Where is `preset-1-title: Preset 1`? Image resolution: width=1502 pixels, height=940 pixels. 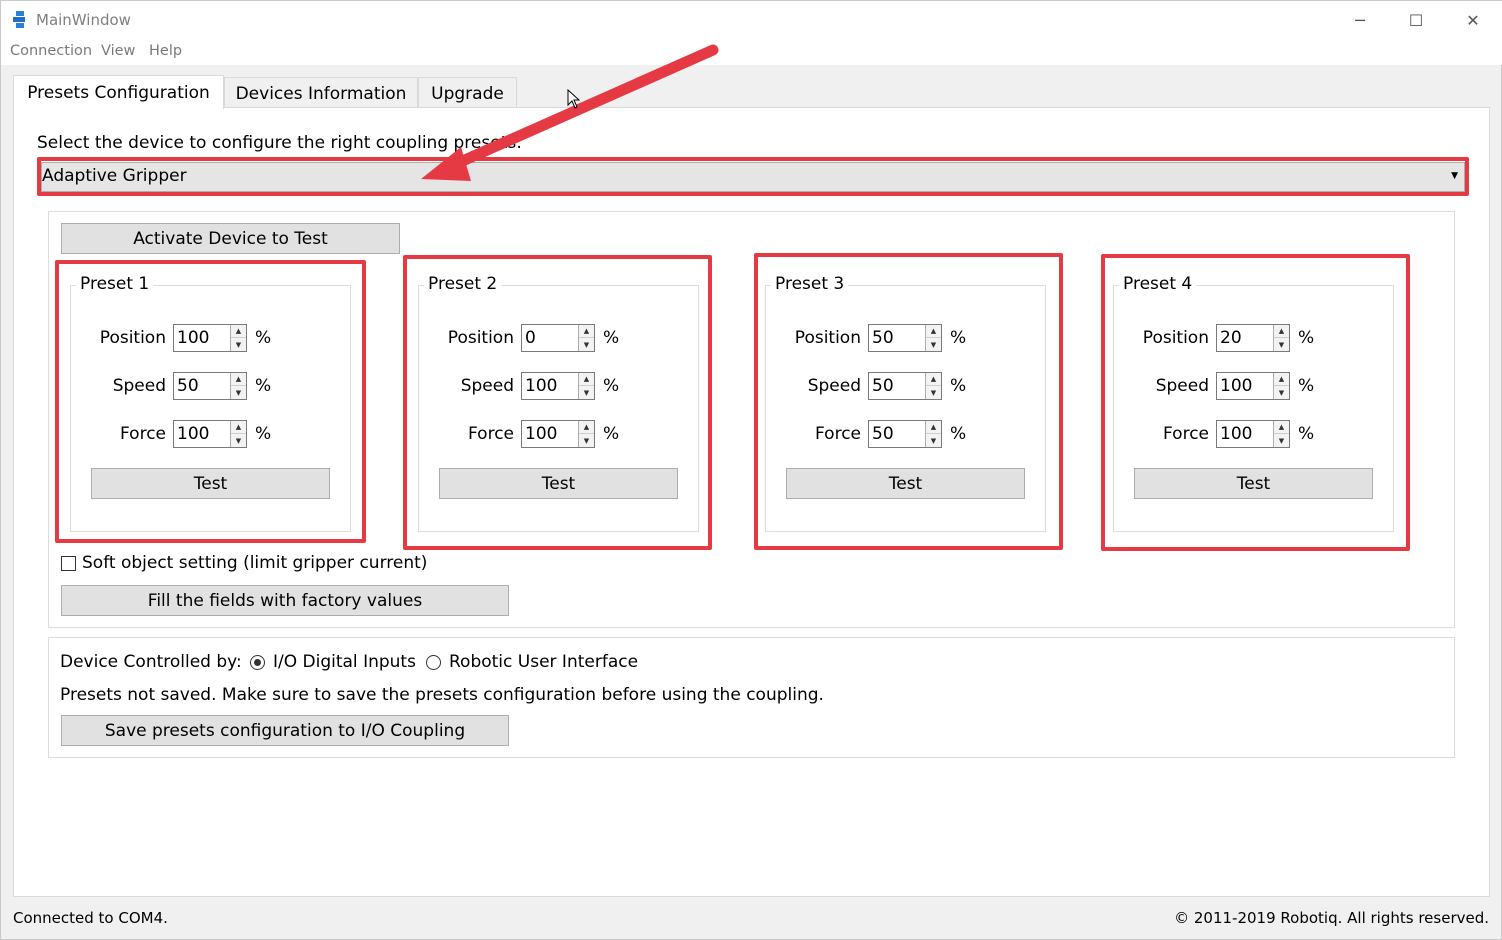
preset-1-title: Preset 1 is located at coordinates (115, 284).